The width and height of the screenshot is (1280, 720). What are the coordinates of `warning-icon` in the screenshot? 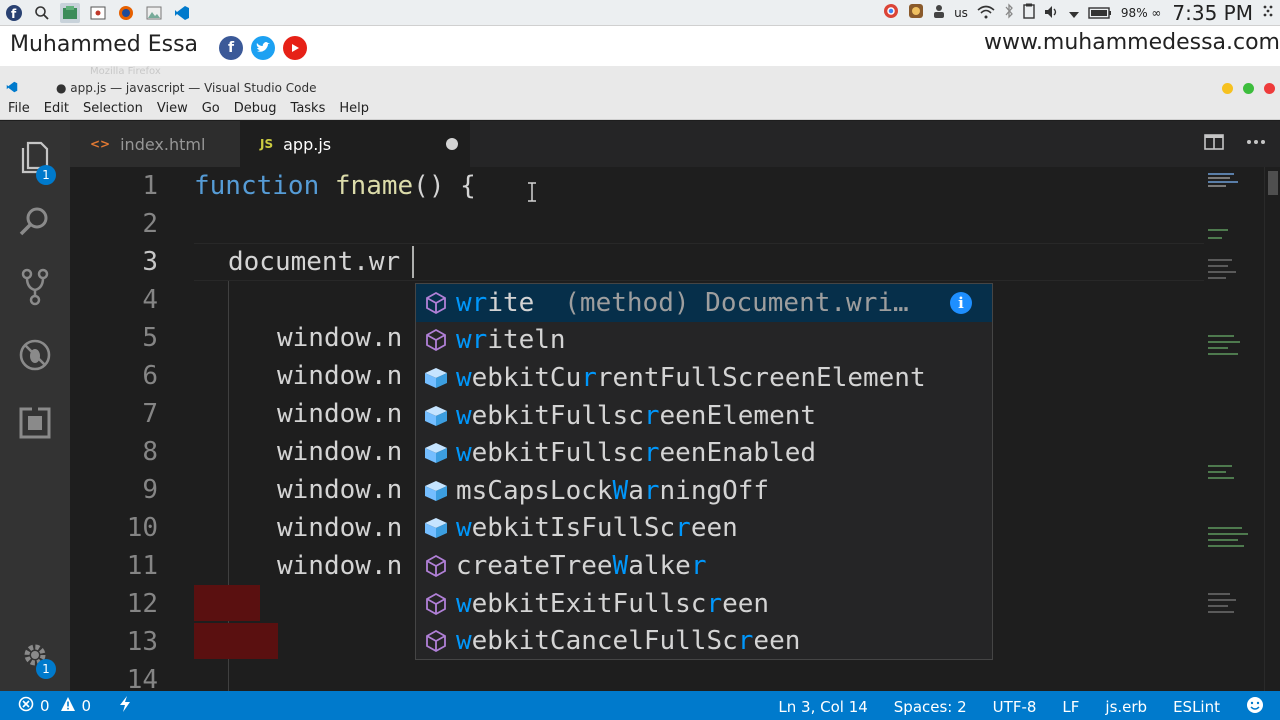 It's located at (68, 706).